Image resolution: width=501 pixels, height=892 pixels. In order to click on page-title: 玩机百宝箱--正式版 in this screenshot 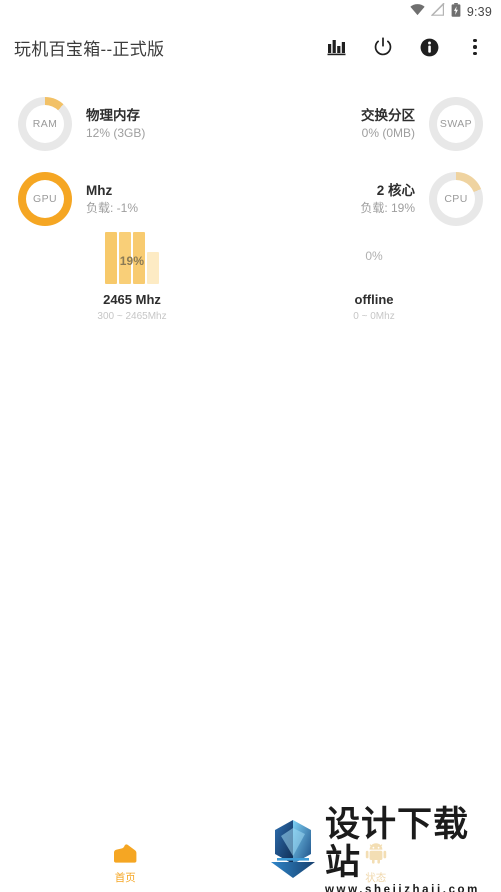, I will do `click(89, 49)`.